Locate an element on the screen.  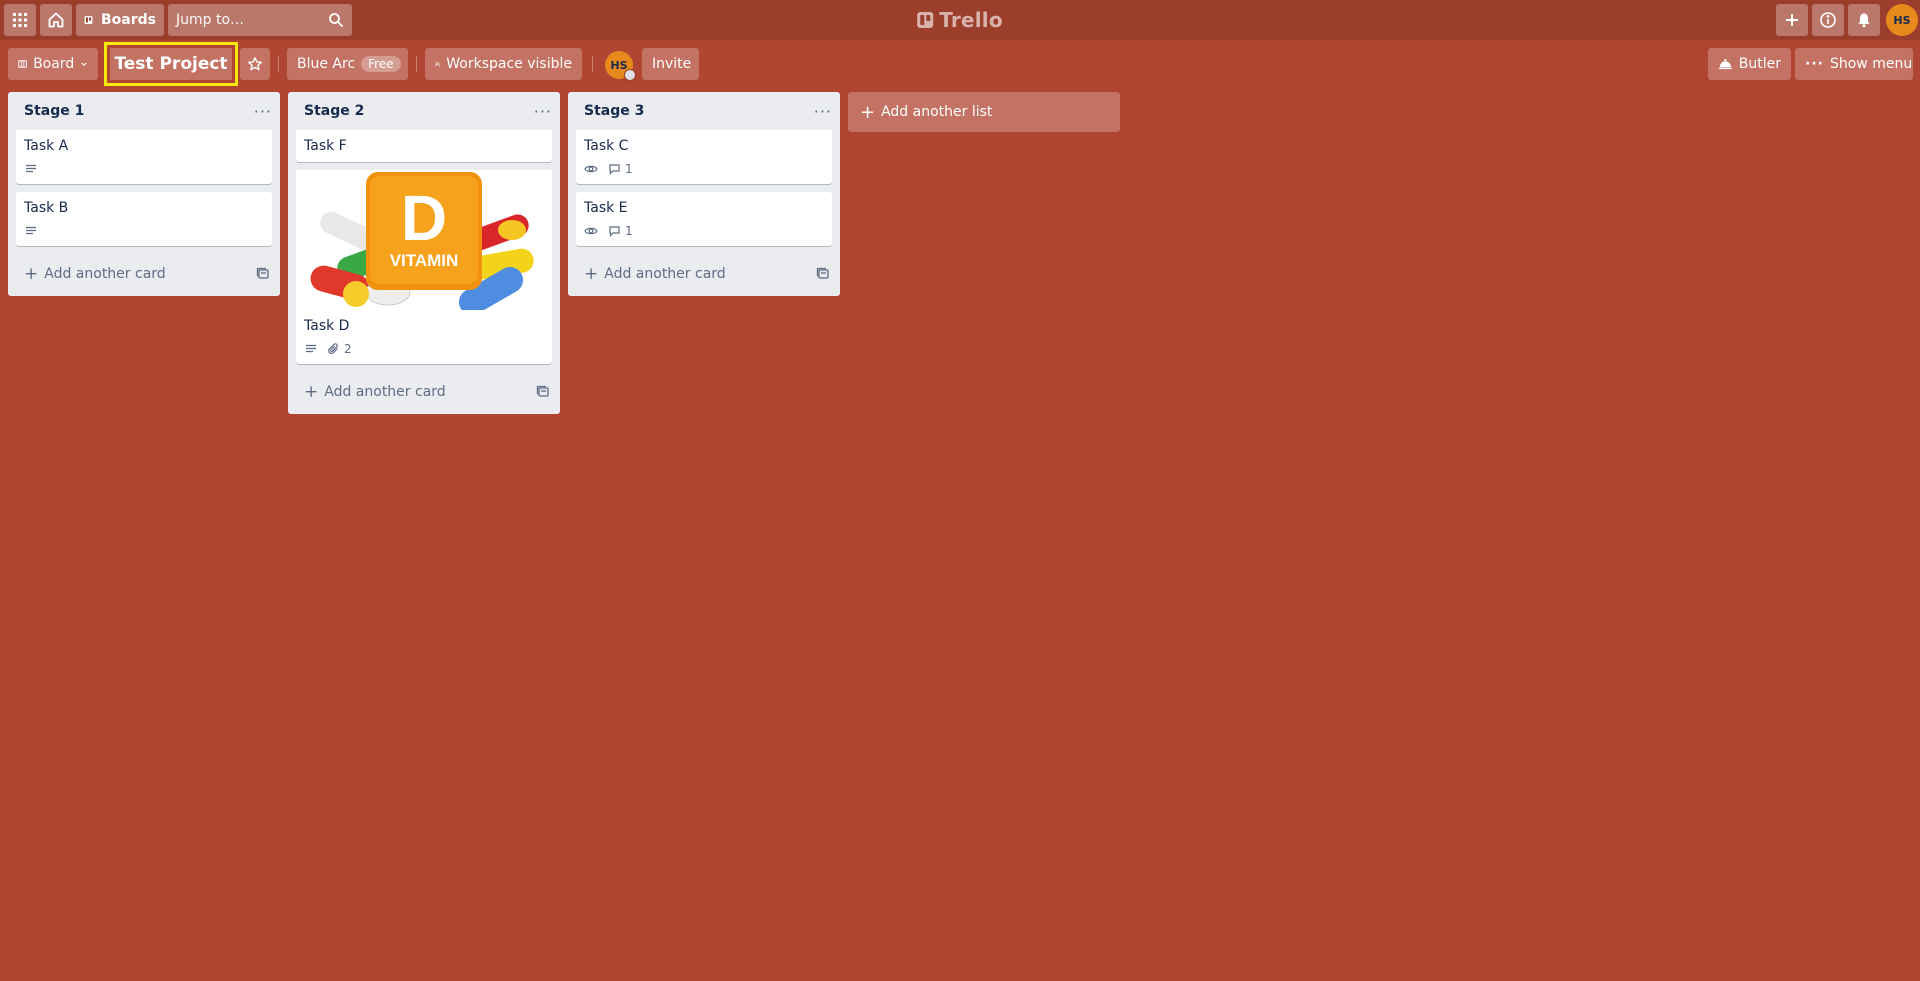
user-avatar: HS is located at coordinates (1902, 20).